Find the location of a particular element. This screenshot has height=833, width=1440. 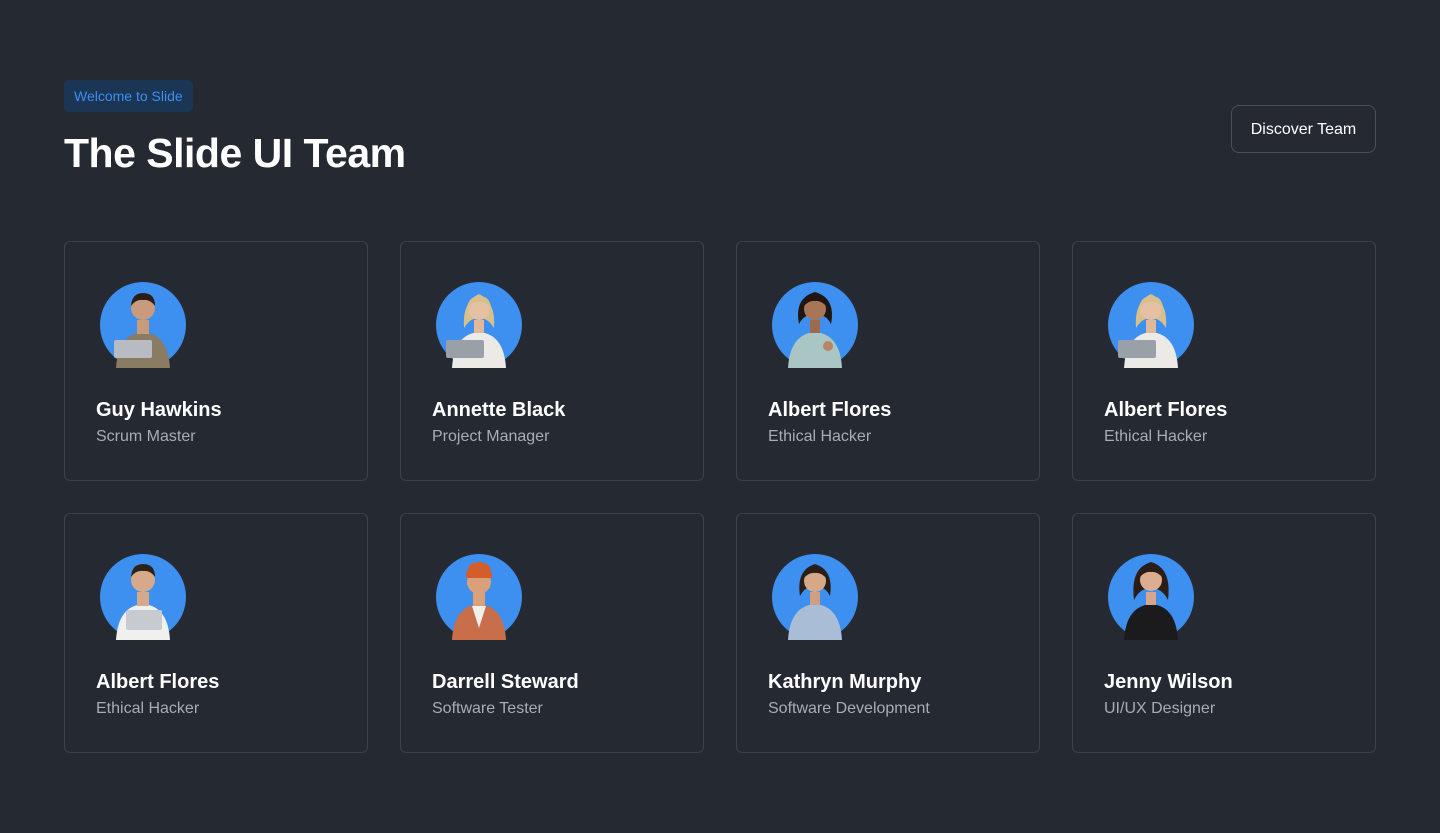

member-name: Annette Black is located at coordinates (499, 410).